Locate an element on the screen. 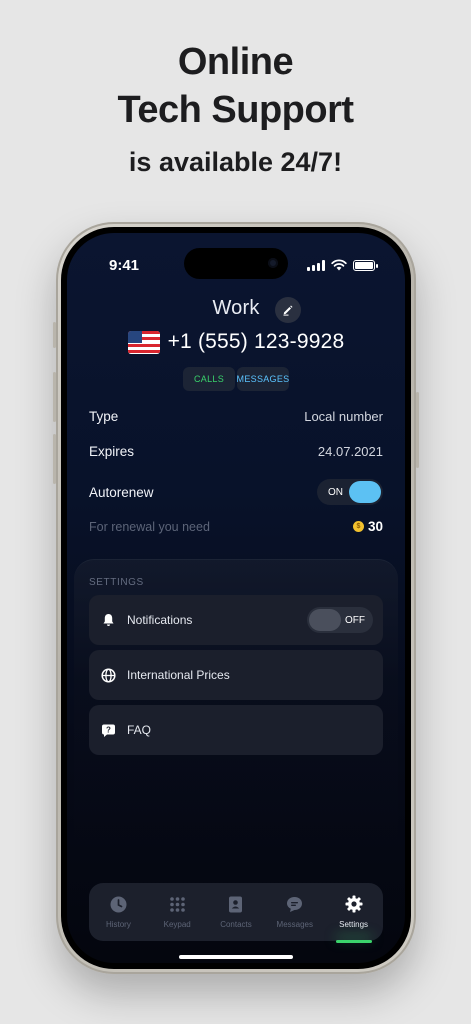 This screenshot has width=471, height=1024. renewal-cost-value: 30 is located at coordinates (375, 526).